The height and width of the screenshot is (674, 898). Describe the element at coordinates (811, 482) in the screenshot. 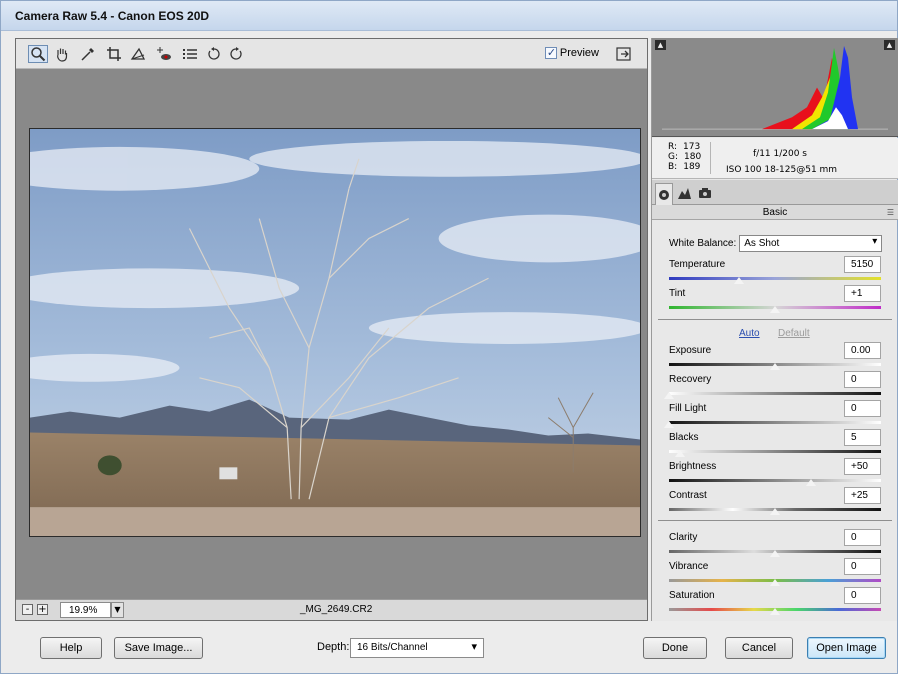

I see `brightness-thumb` at that location.